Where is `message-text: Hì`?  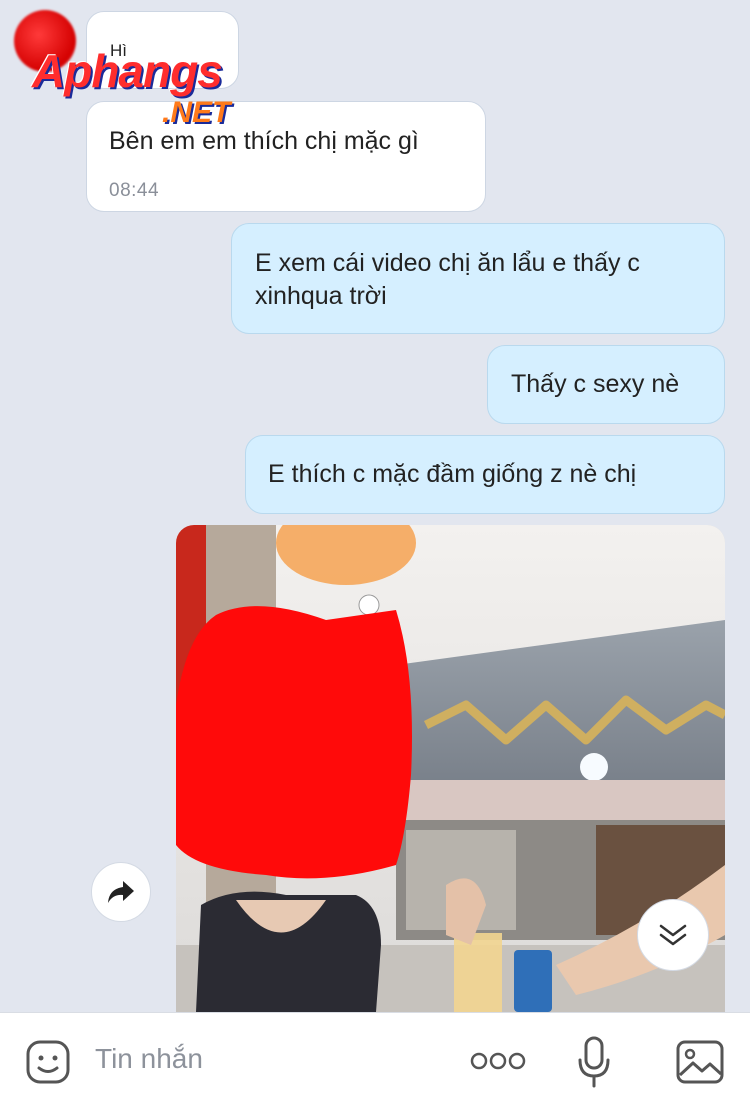
message-text: Hì is located at coordinates (118, 50).